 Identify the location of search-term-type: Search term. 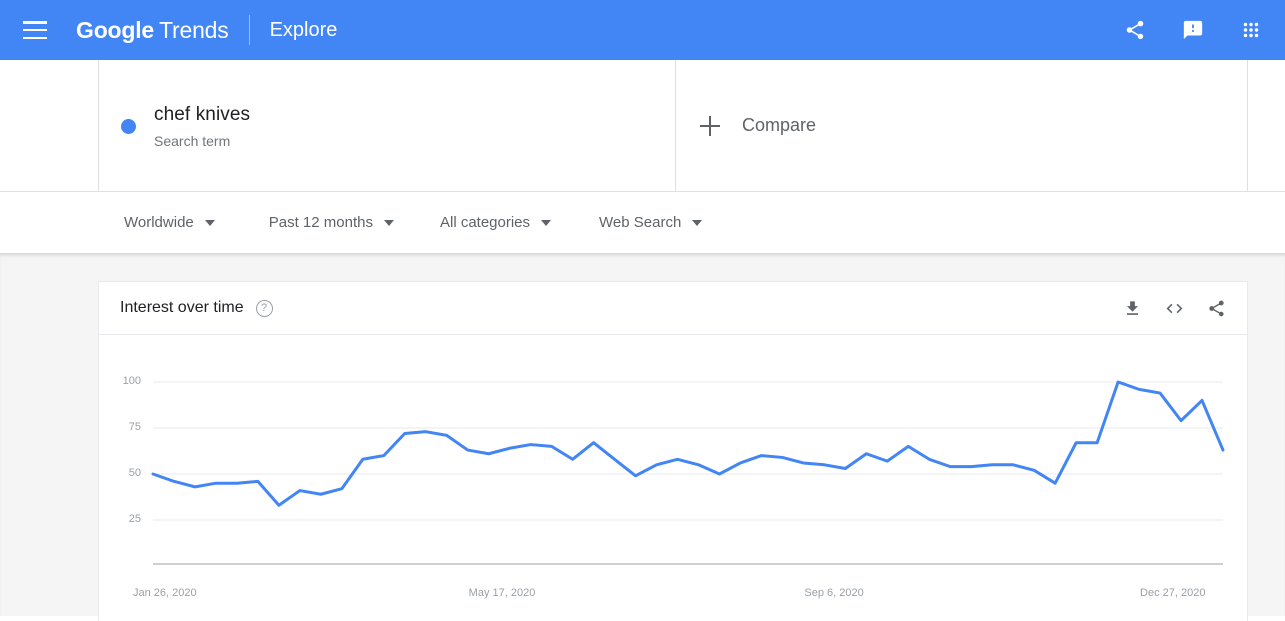
(192, 140).